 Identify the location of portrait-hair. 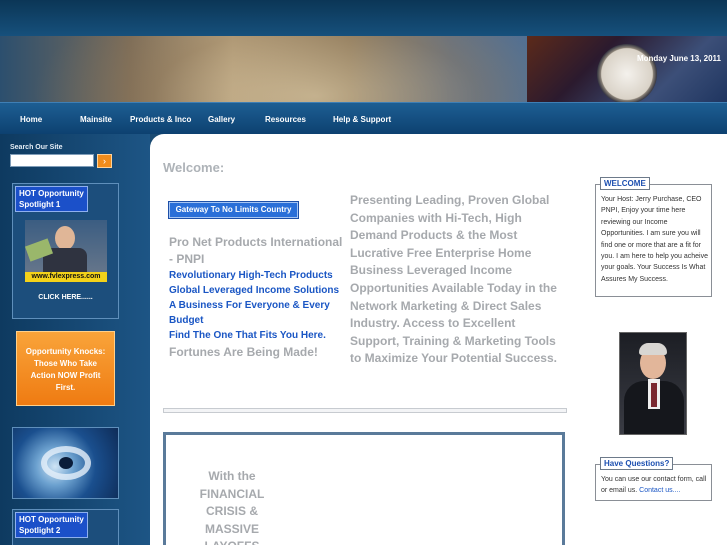
(653, 349).